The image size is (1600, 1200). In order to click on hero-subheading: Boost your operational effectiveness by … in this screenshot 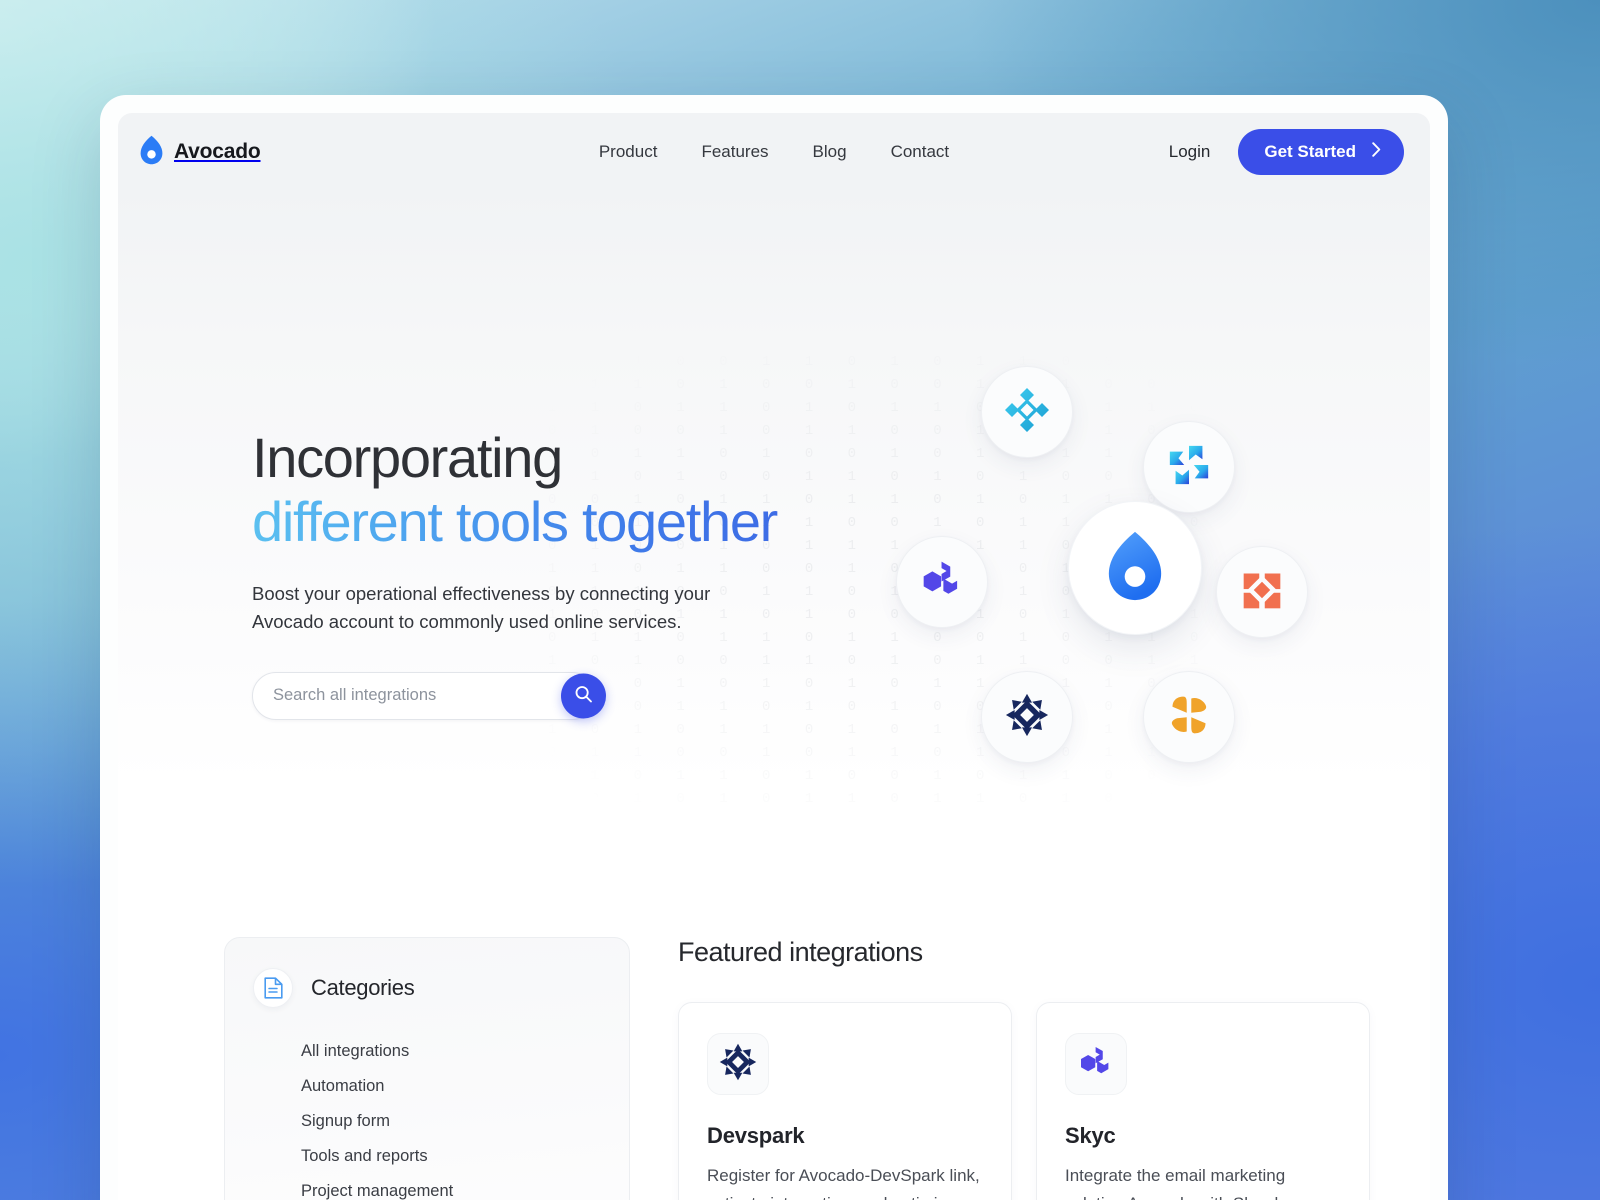, I will do `click(481, 607)`.